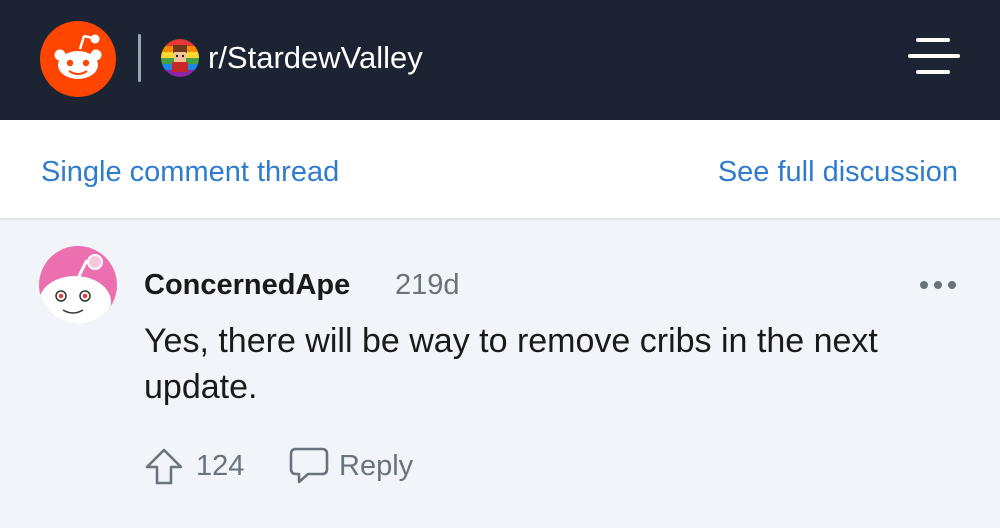 This screenshot has width=1000, height=528. What do you see at coordinates (838, 172) in the screenshot?
I see `see-full-discussion-link: See full discussion` at bounding box center [838, 172].